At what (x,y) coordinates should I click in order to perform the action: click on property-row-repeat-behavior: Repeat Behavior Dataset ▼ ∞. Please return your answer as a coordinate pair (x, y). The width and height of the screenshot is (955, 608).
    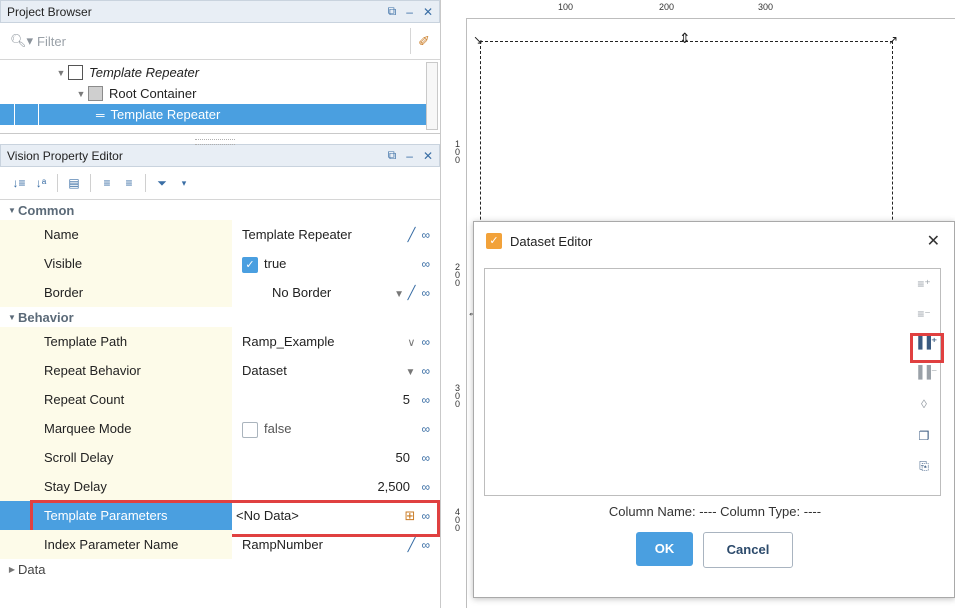
    Looking at the image, I should click on (220, 370).